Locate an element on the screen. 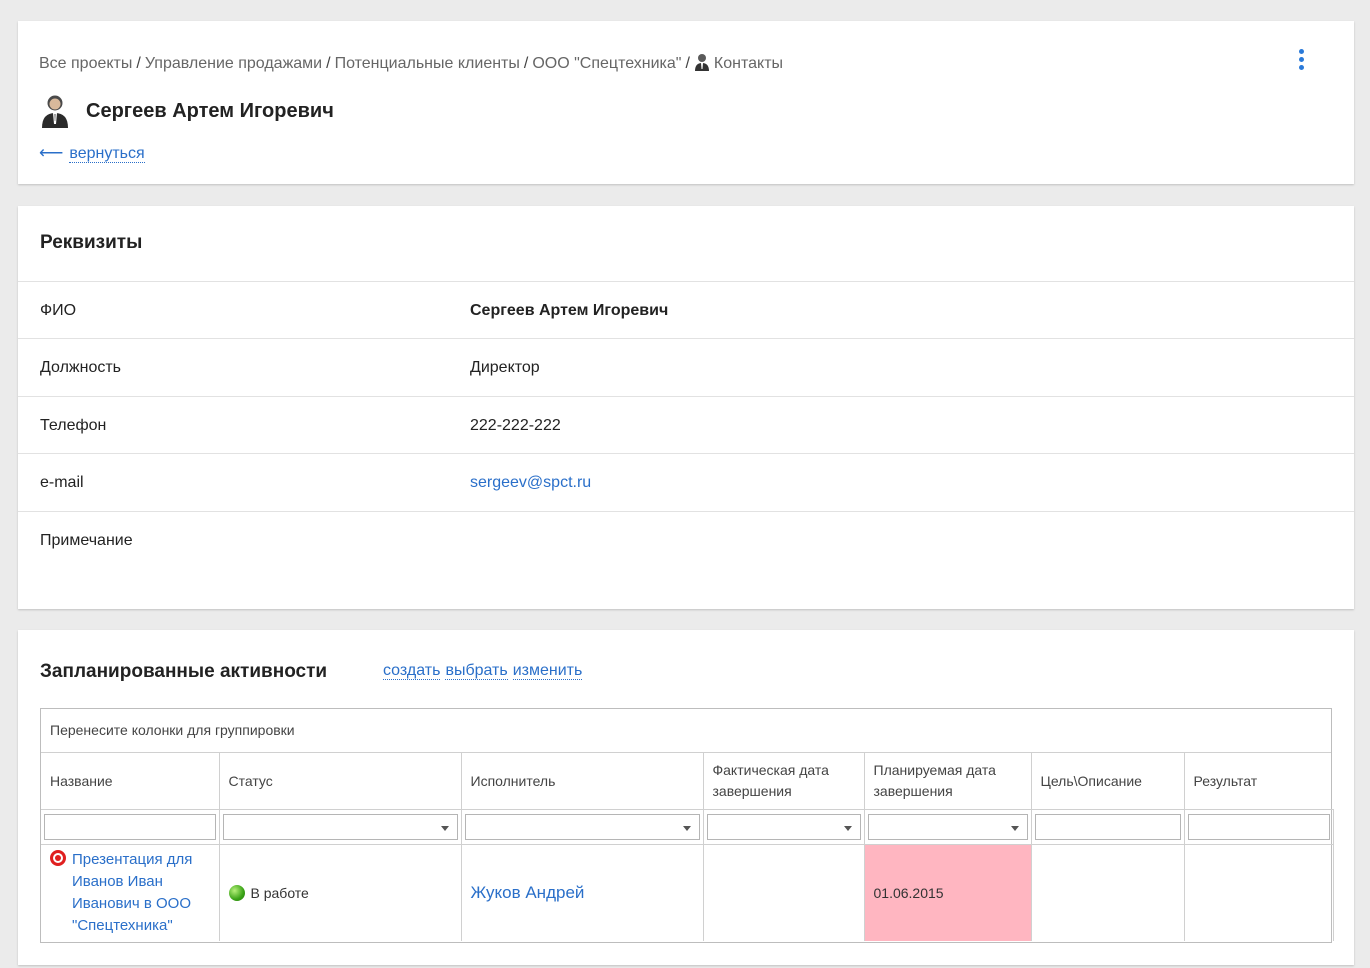 The width and height of the screenshot is (1370, 968). cell-executor: Жуков Андрей is located at coordinates (582, 892).